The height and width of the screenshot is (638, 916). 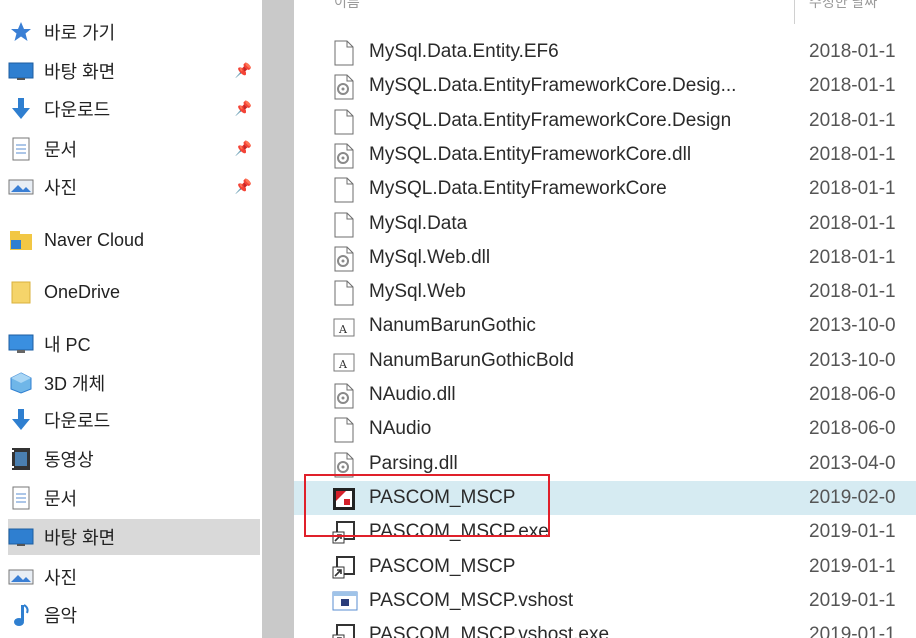 I want to click on nav-videos: 동영상, so click(x=134, y=459).